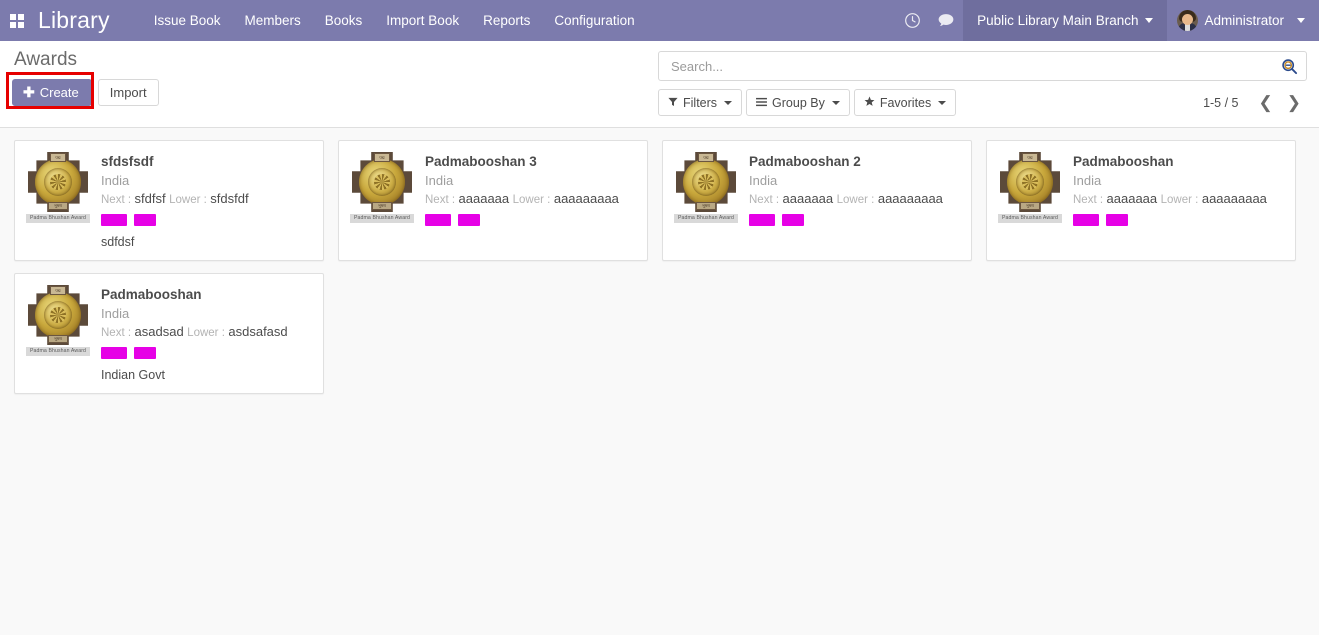  I want to click on award-footer, so click(531, 234).